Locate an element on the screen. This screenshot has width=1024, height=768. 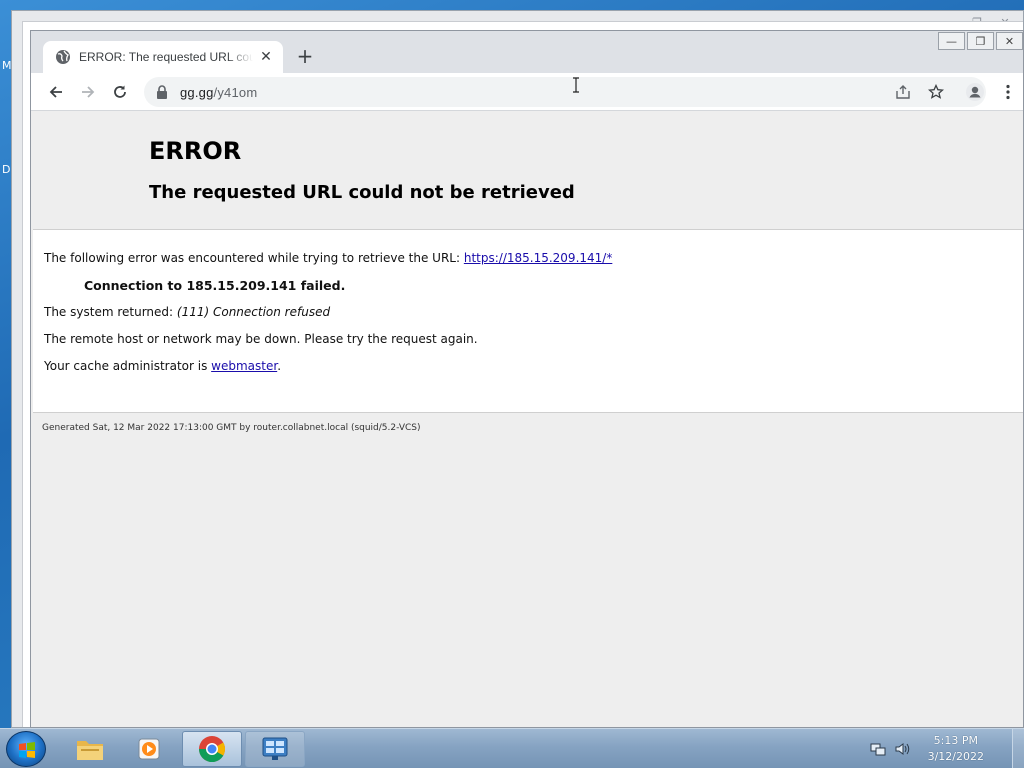
url-text: gg.gg/y41om is located at coordinates (218, 92).